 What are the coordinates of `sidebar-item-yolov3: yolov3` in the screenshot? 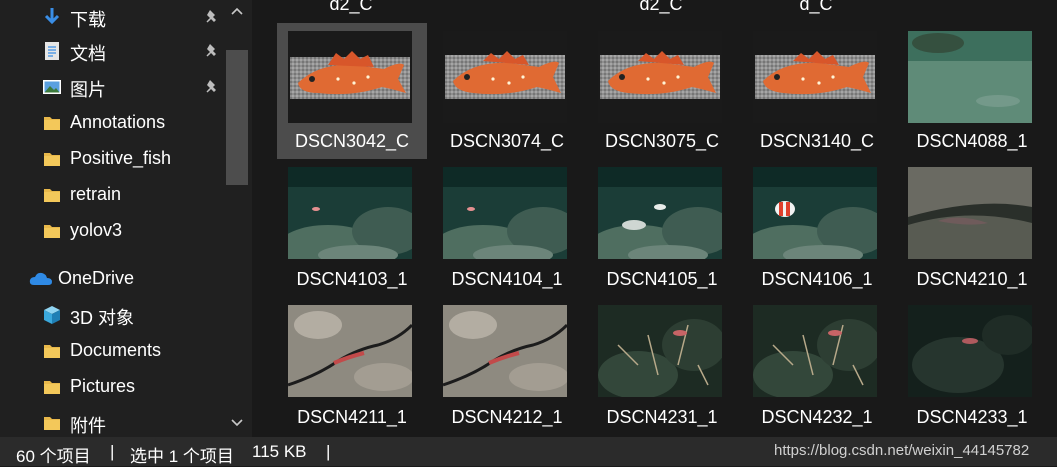 It's located at (111, 231).